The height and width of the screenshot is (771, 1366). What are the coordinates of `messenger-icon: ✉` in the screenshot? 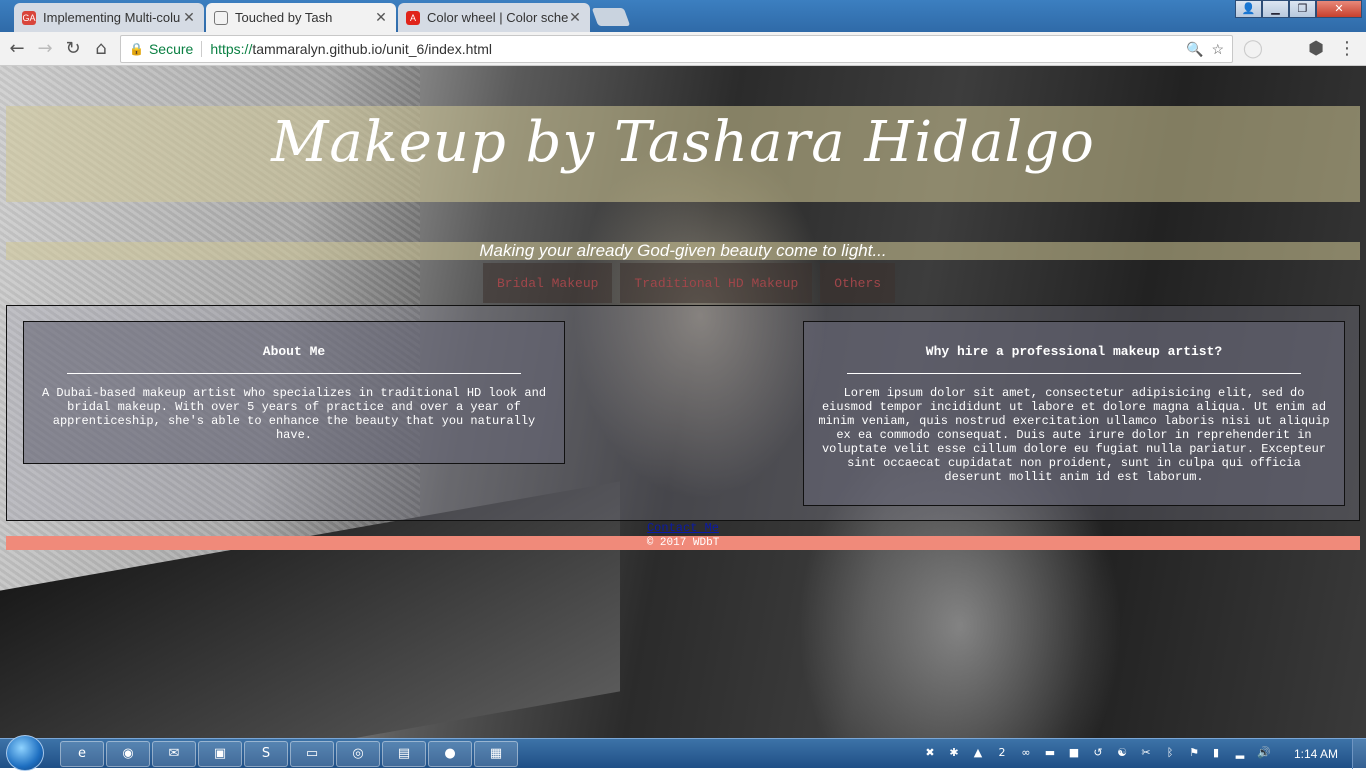 It's located at (174, 754).